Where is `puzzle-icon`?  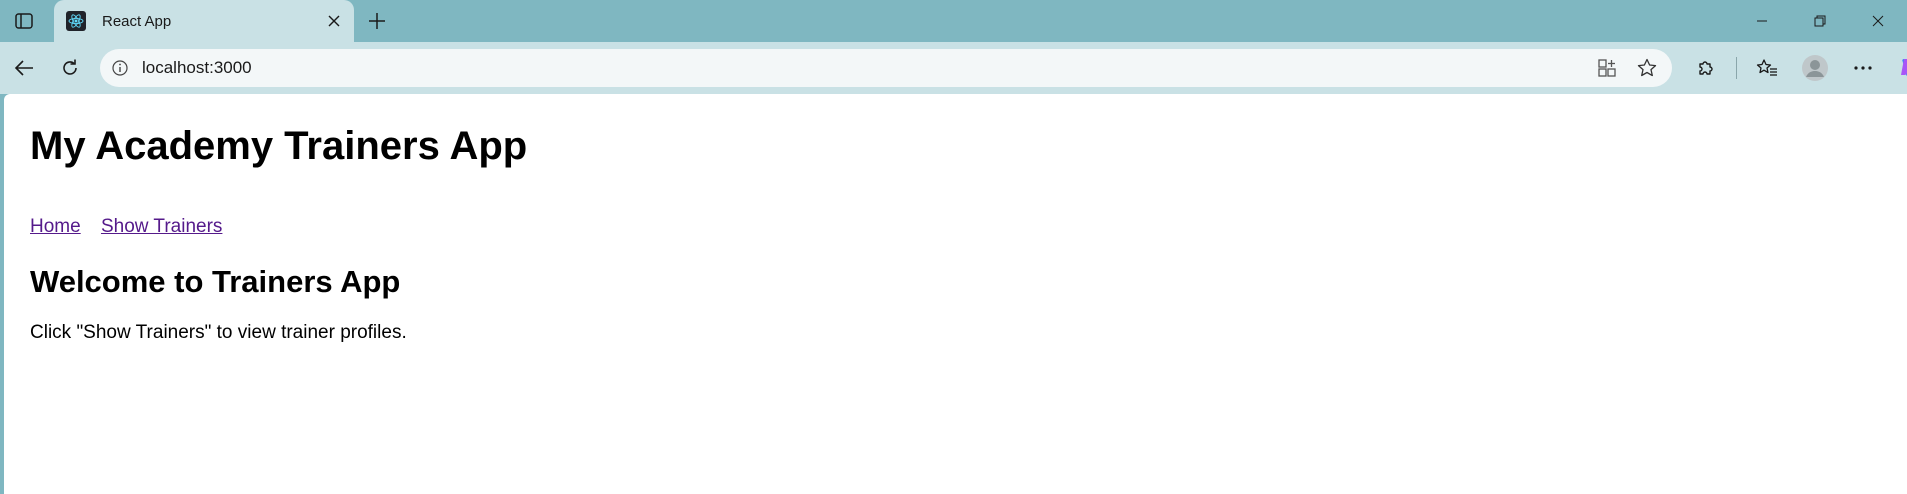 puzzle-icon is located at coordinates (1706, 68).